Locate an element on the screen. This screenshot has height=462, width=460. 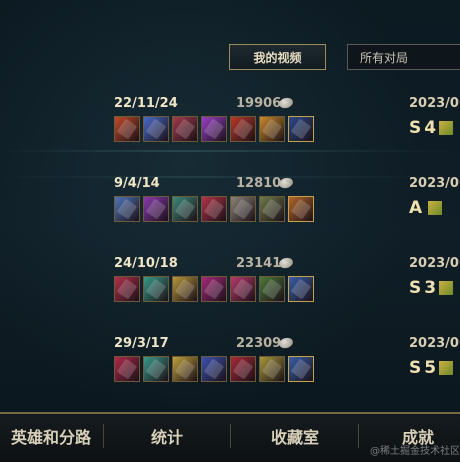
match-grade-detail: 3 is located at coordinates (430, 288).